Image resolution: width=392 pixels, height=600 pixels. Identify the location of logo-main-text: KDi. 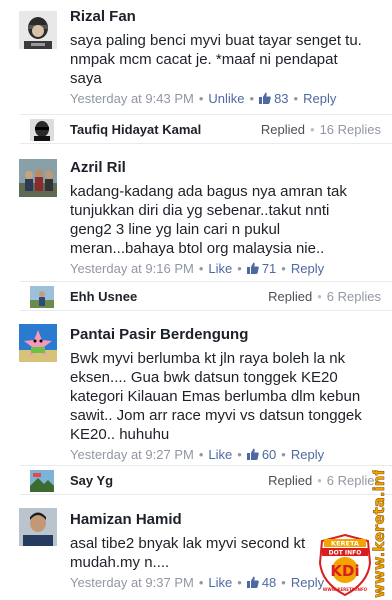
(344, 571).